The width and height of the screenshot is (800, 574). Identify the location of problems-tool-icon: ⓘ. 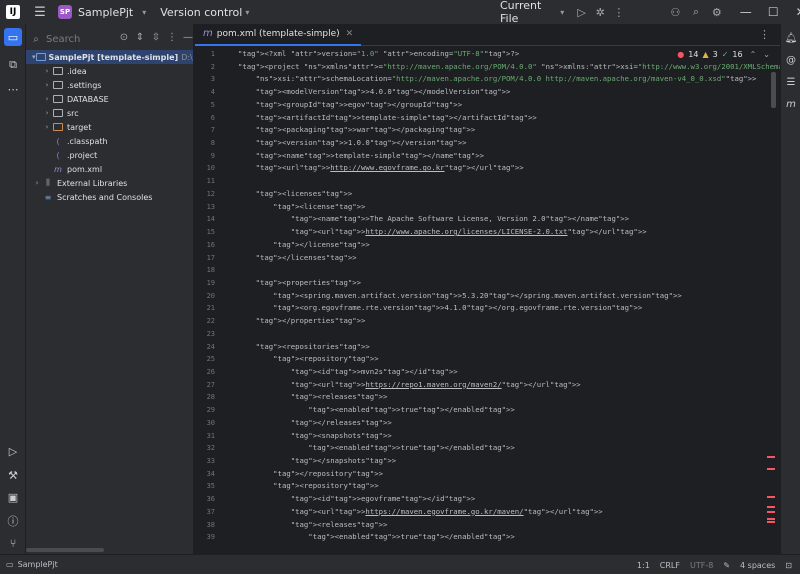
(13, 521).